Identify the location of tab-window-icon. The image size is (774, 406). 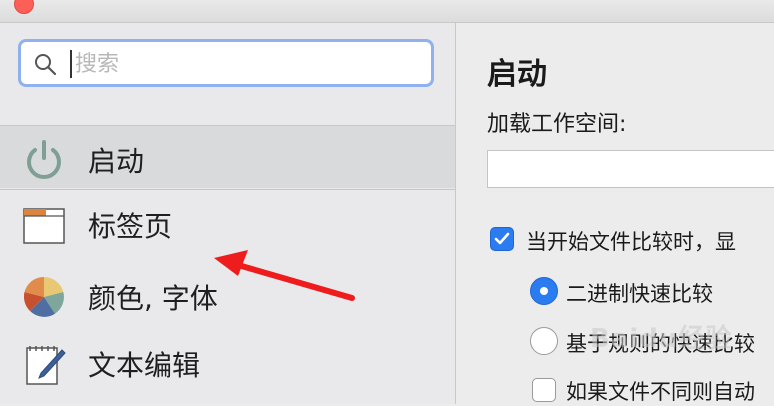
(44, 226).